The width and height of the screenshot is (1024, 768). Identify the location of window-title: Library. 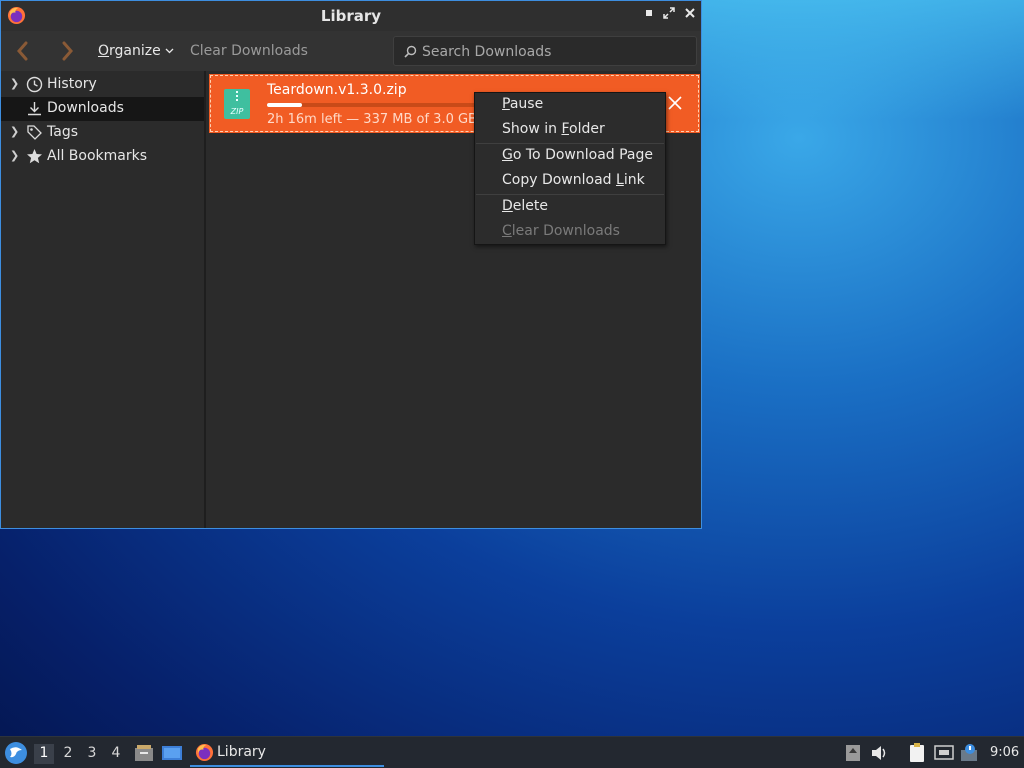
(351, 16).